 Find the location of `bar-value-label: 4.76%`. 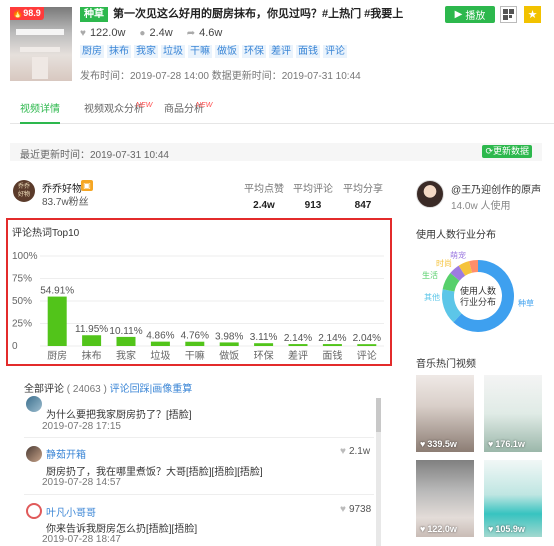

bar-value-label: 4.76% is located at coordinates (195, 336).